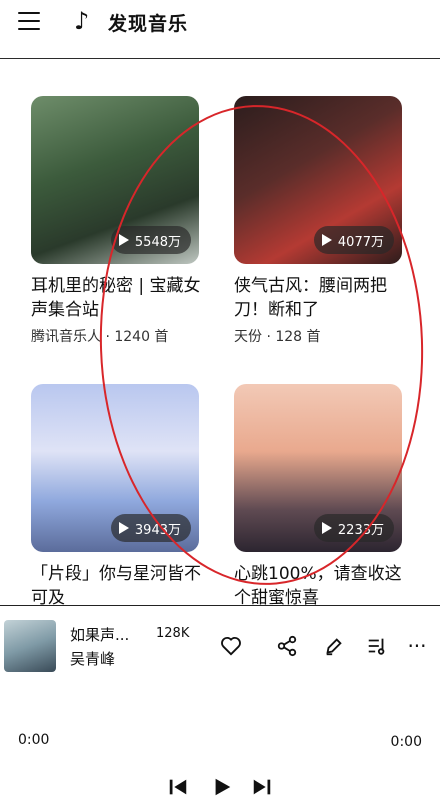 The image size is (440, 806). I want to click on current-time: 0:00, so click(34, 740).